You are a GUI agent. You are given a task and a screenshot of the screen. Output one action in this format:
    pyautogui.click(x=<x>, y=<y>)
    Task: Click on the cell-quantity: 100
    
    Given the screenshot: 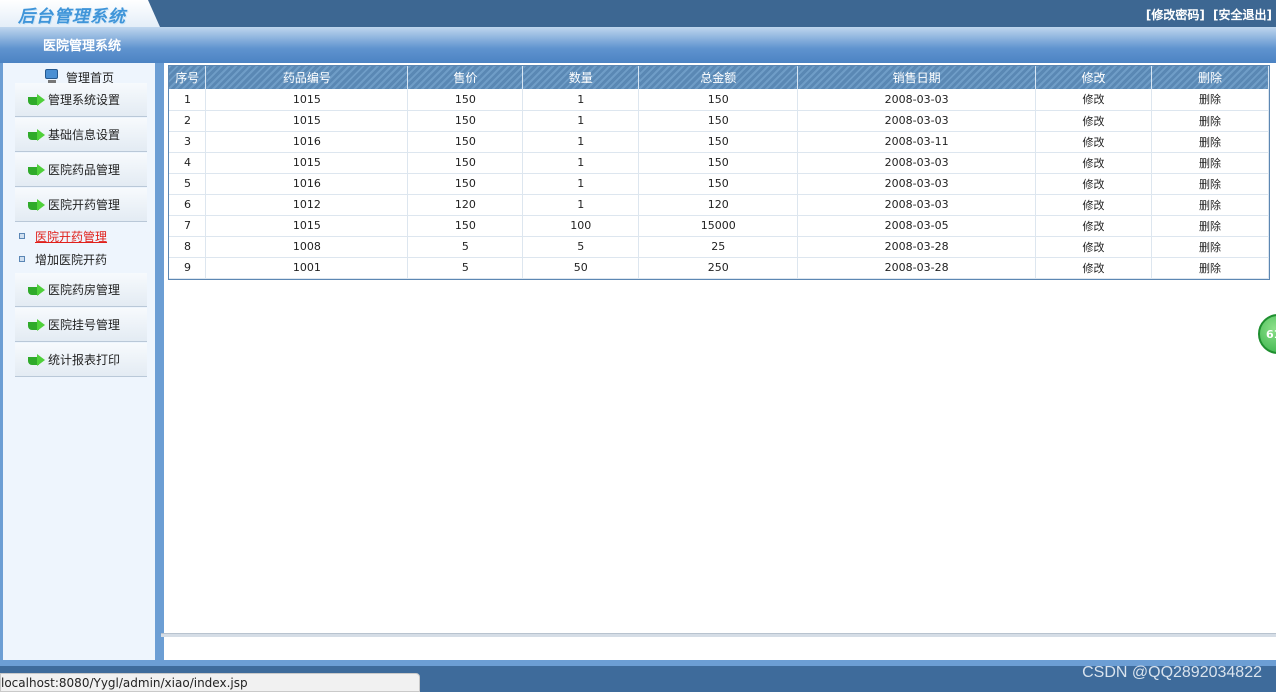 What is the action you would take?
    pyautogui.click(x=581, y=226)
    